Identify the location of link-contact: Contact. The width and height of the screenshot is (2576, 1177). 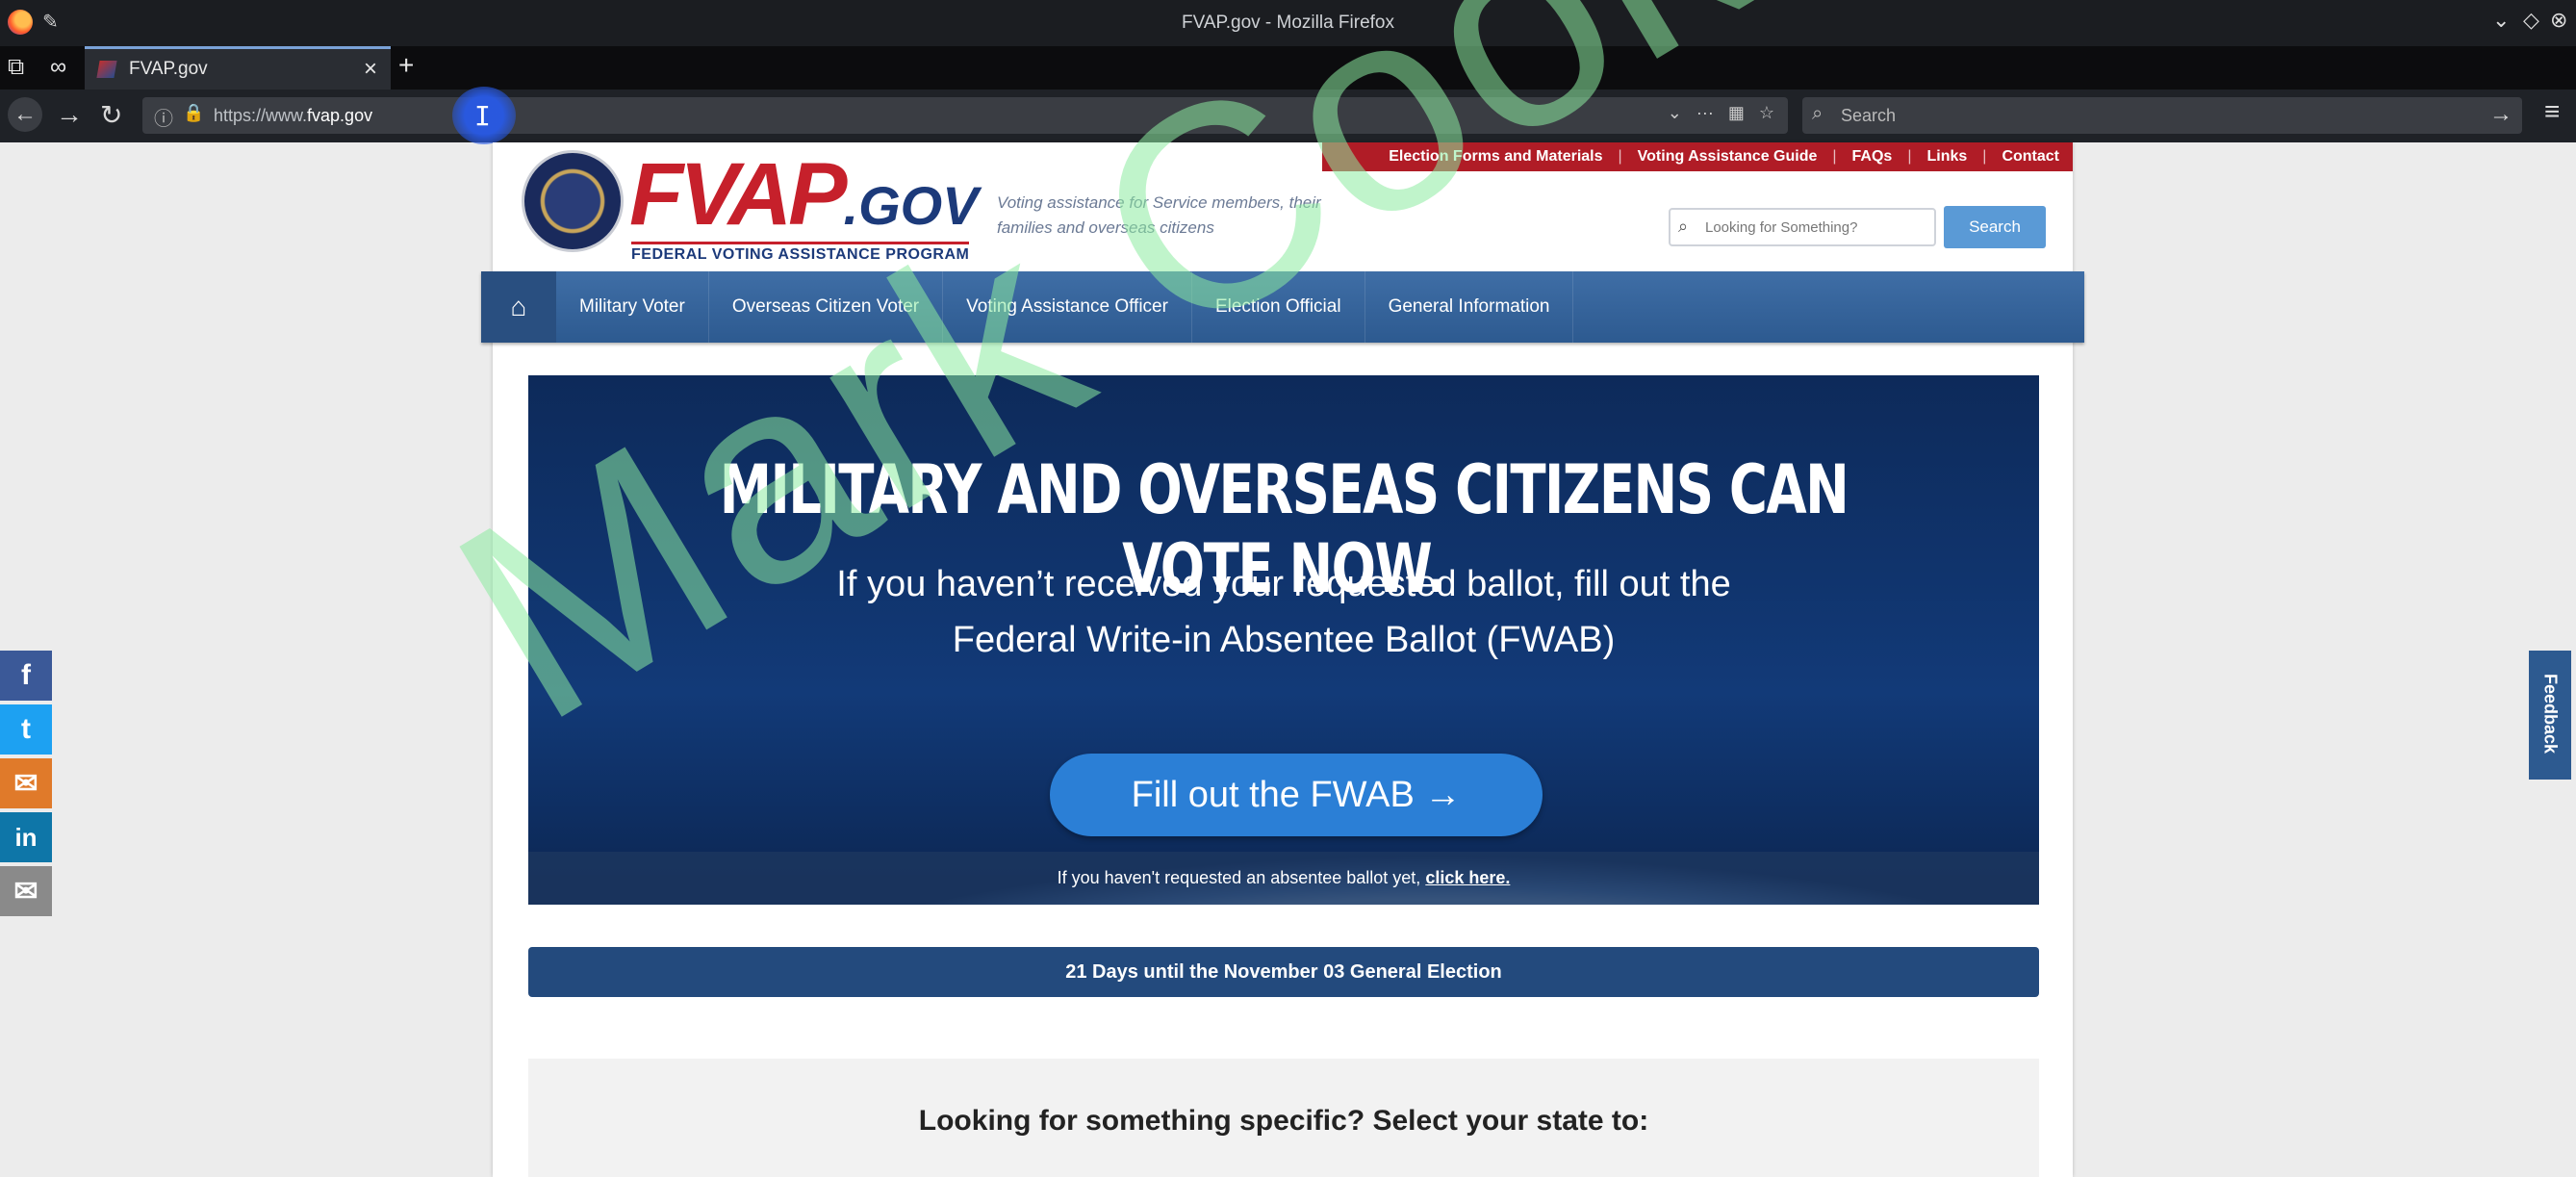
(2030, 157).